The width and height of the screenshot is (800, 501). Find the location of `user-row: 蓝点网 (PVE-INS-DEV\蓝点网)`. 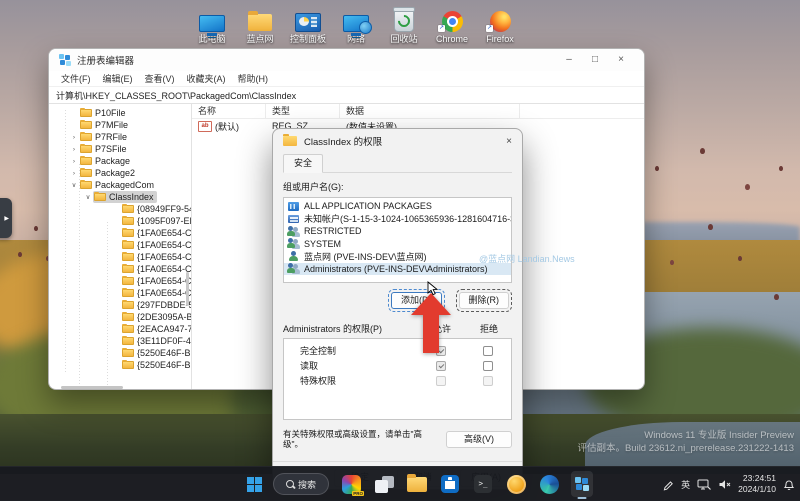

user-row: 蓝点网 (PVE-INS-DEV\蓝点网) is located at coordinates (397, 256).